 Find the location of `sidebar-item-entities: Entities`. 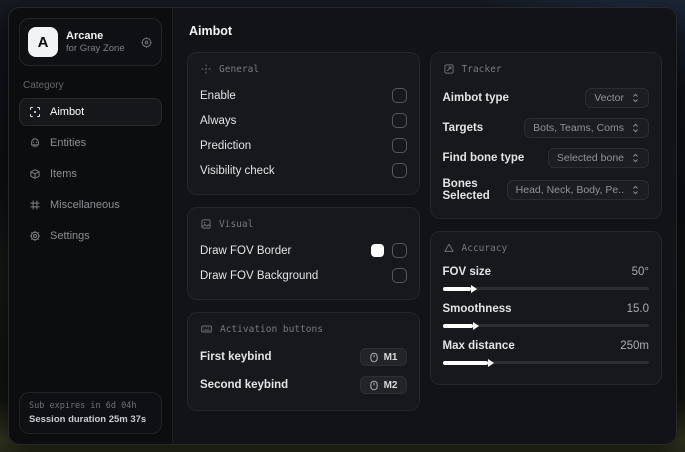

sidebar-item-entities: Entities is located at coordinates (90, 143).